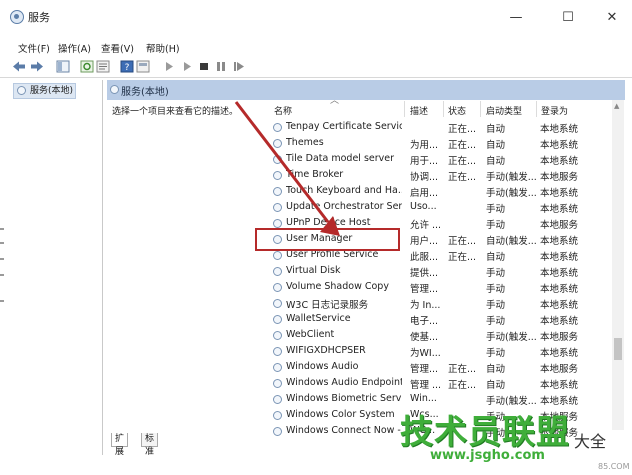 The width and height of the screenshot is (632, 475). I want to click on watermark-brand: 技术员联盟, so click(485, 431).